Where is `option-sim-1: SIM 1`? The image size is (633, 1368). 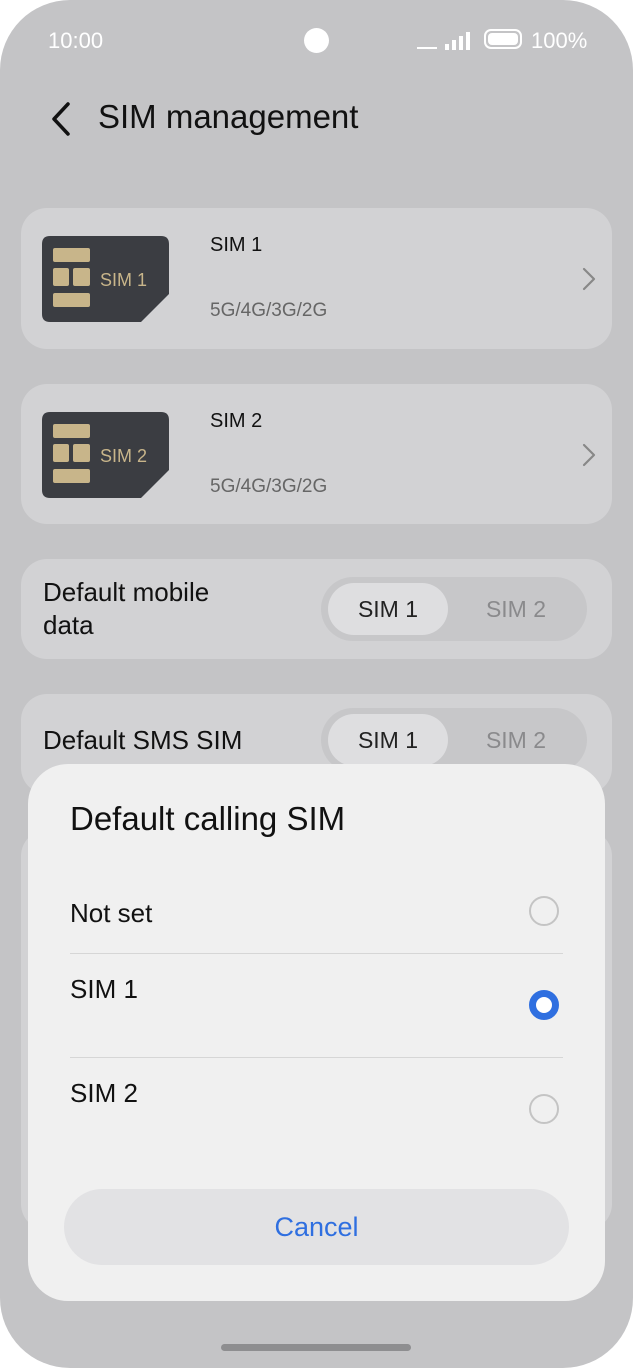
option-sim-1: SIM 1 is located at coordinates (316, 1002).